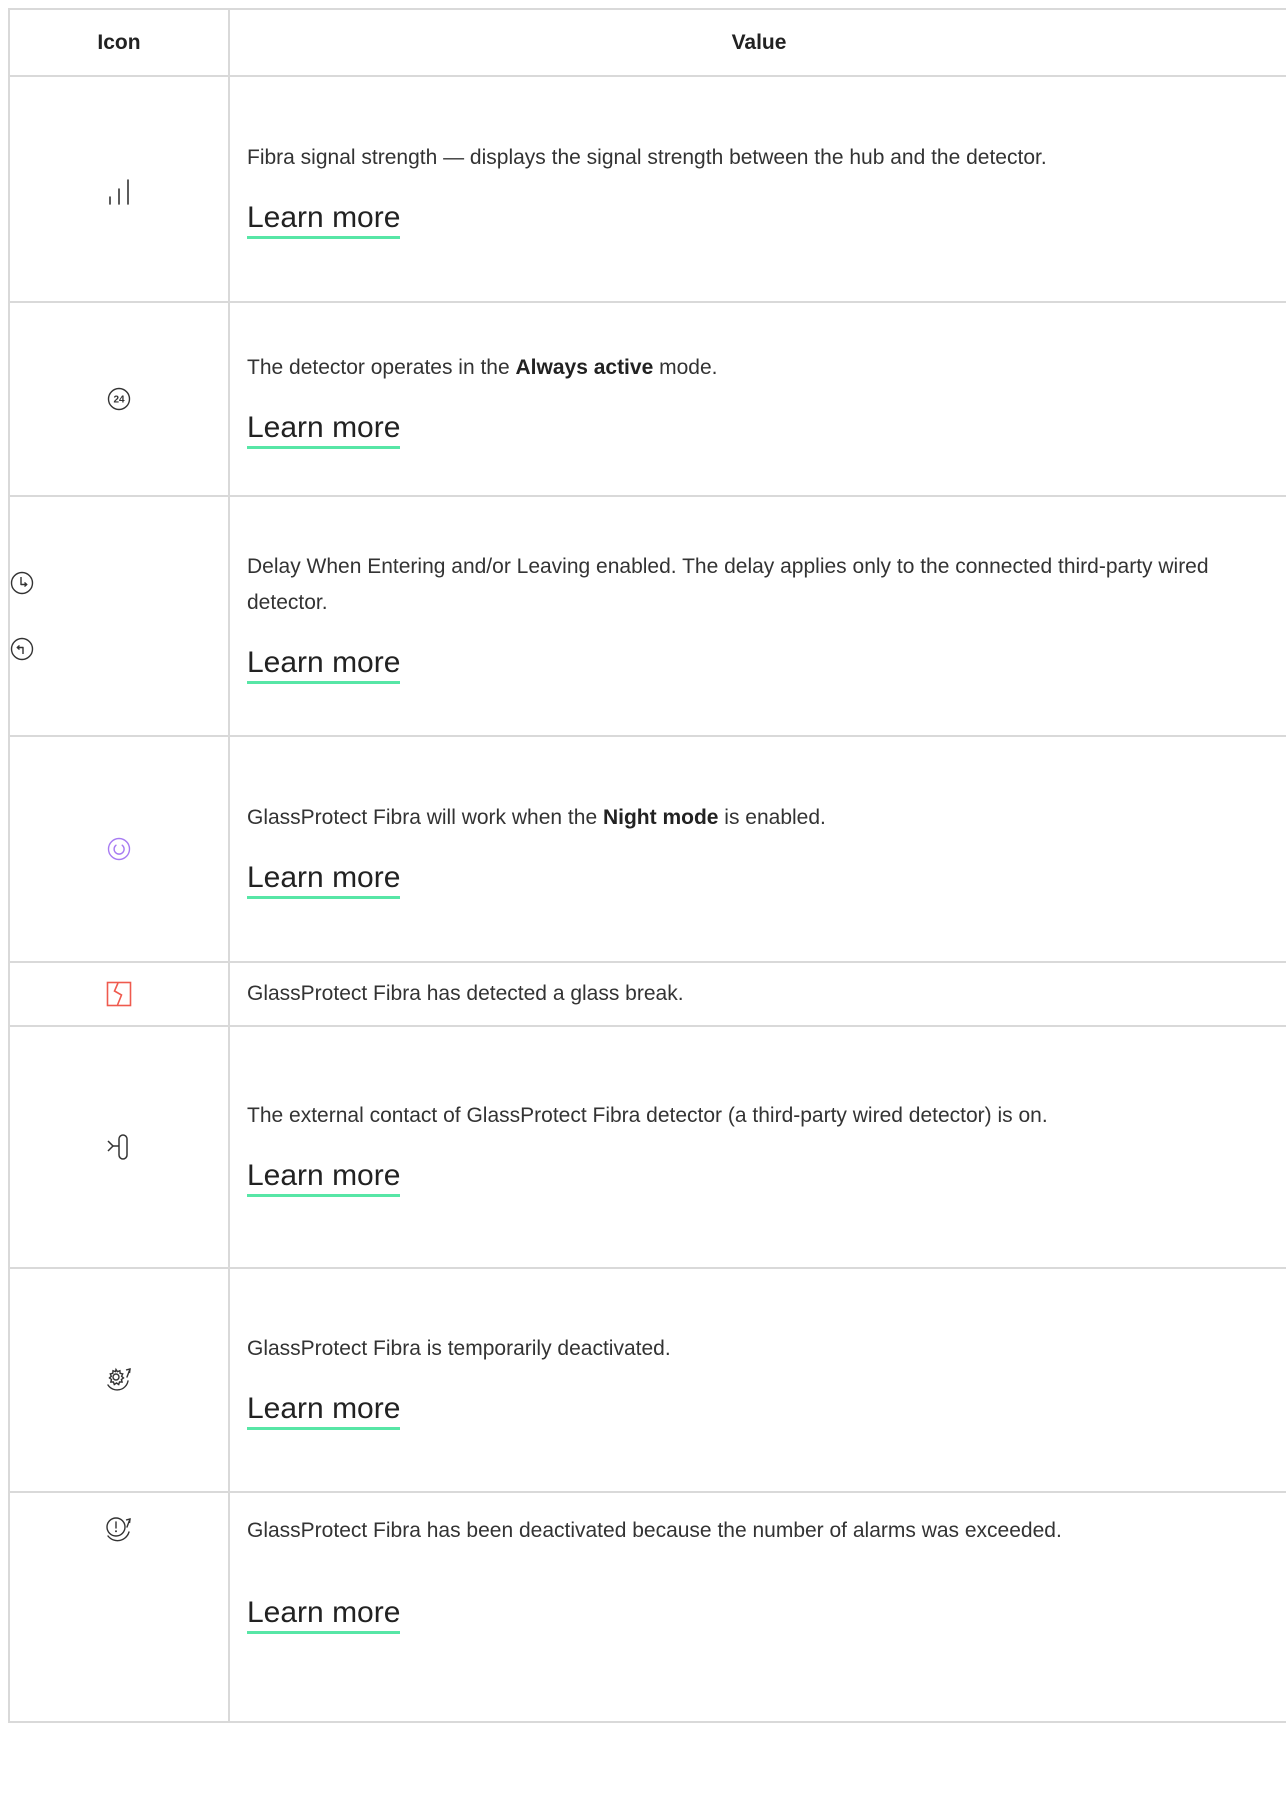  What do you see at coordinates (119, 583) in the screenshot?
I see `delay-entering-icon` at bounding box center [119, 583].